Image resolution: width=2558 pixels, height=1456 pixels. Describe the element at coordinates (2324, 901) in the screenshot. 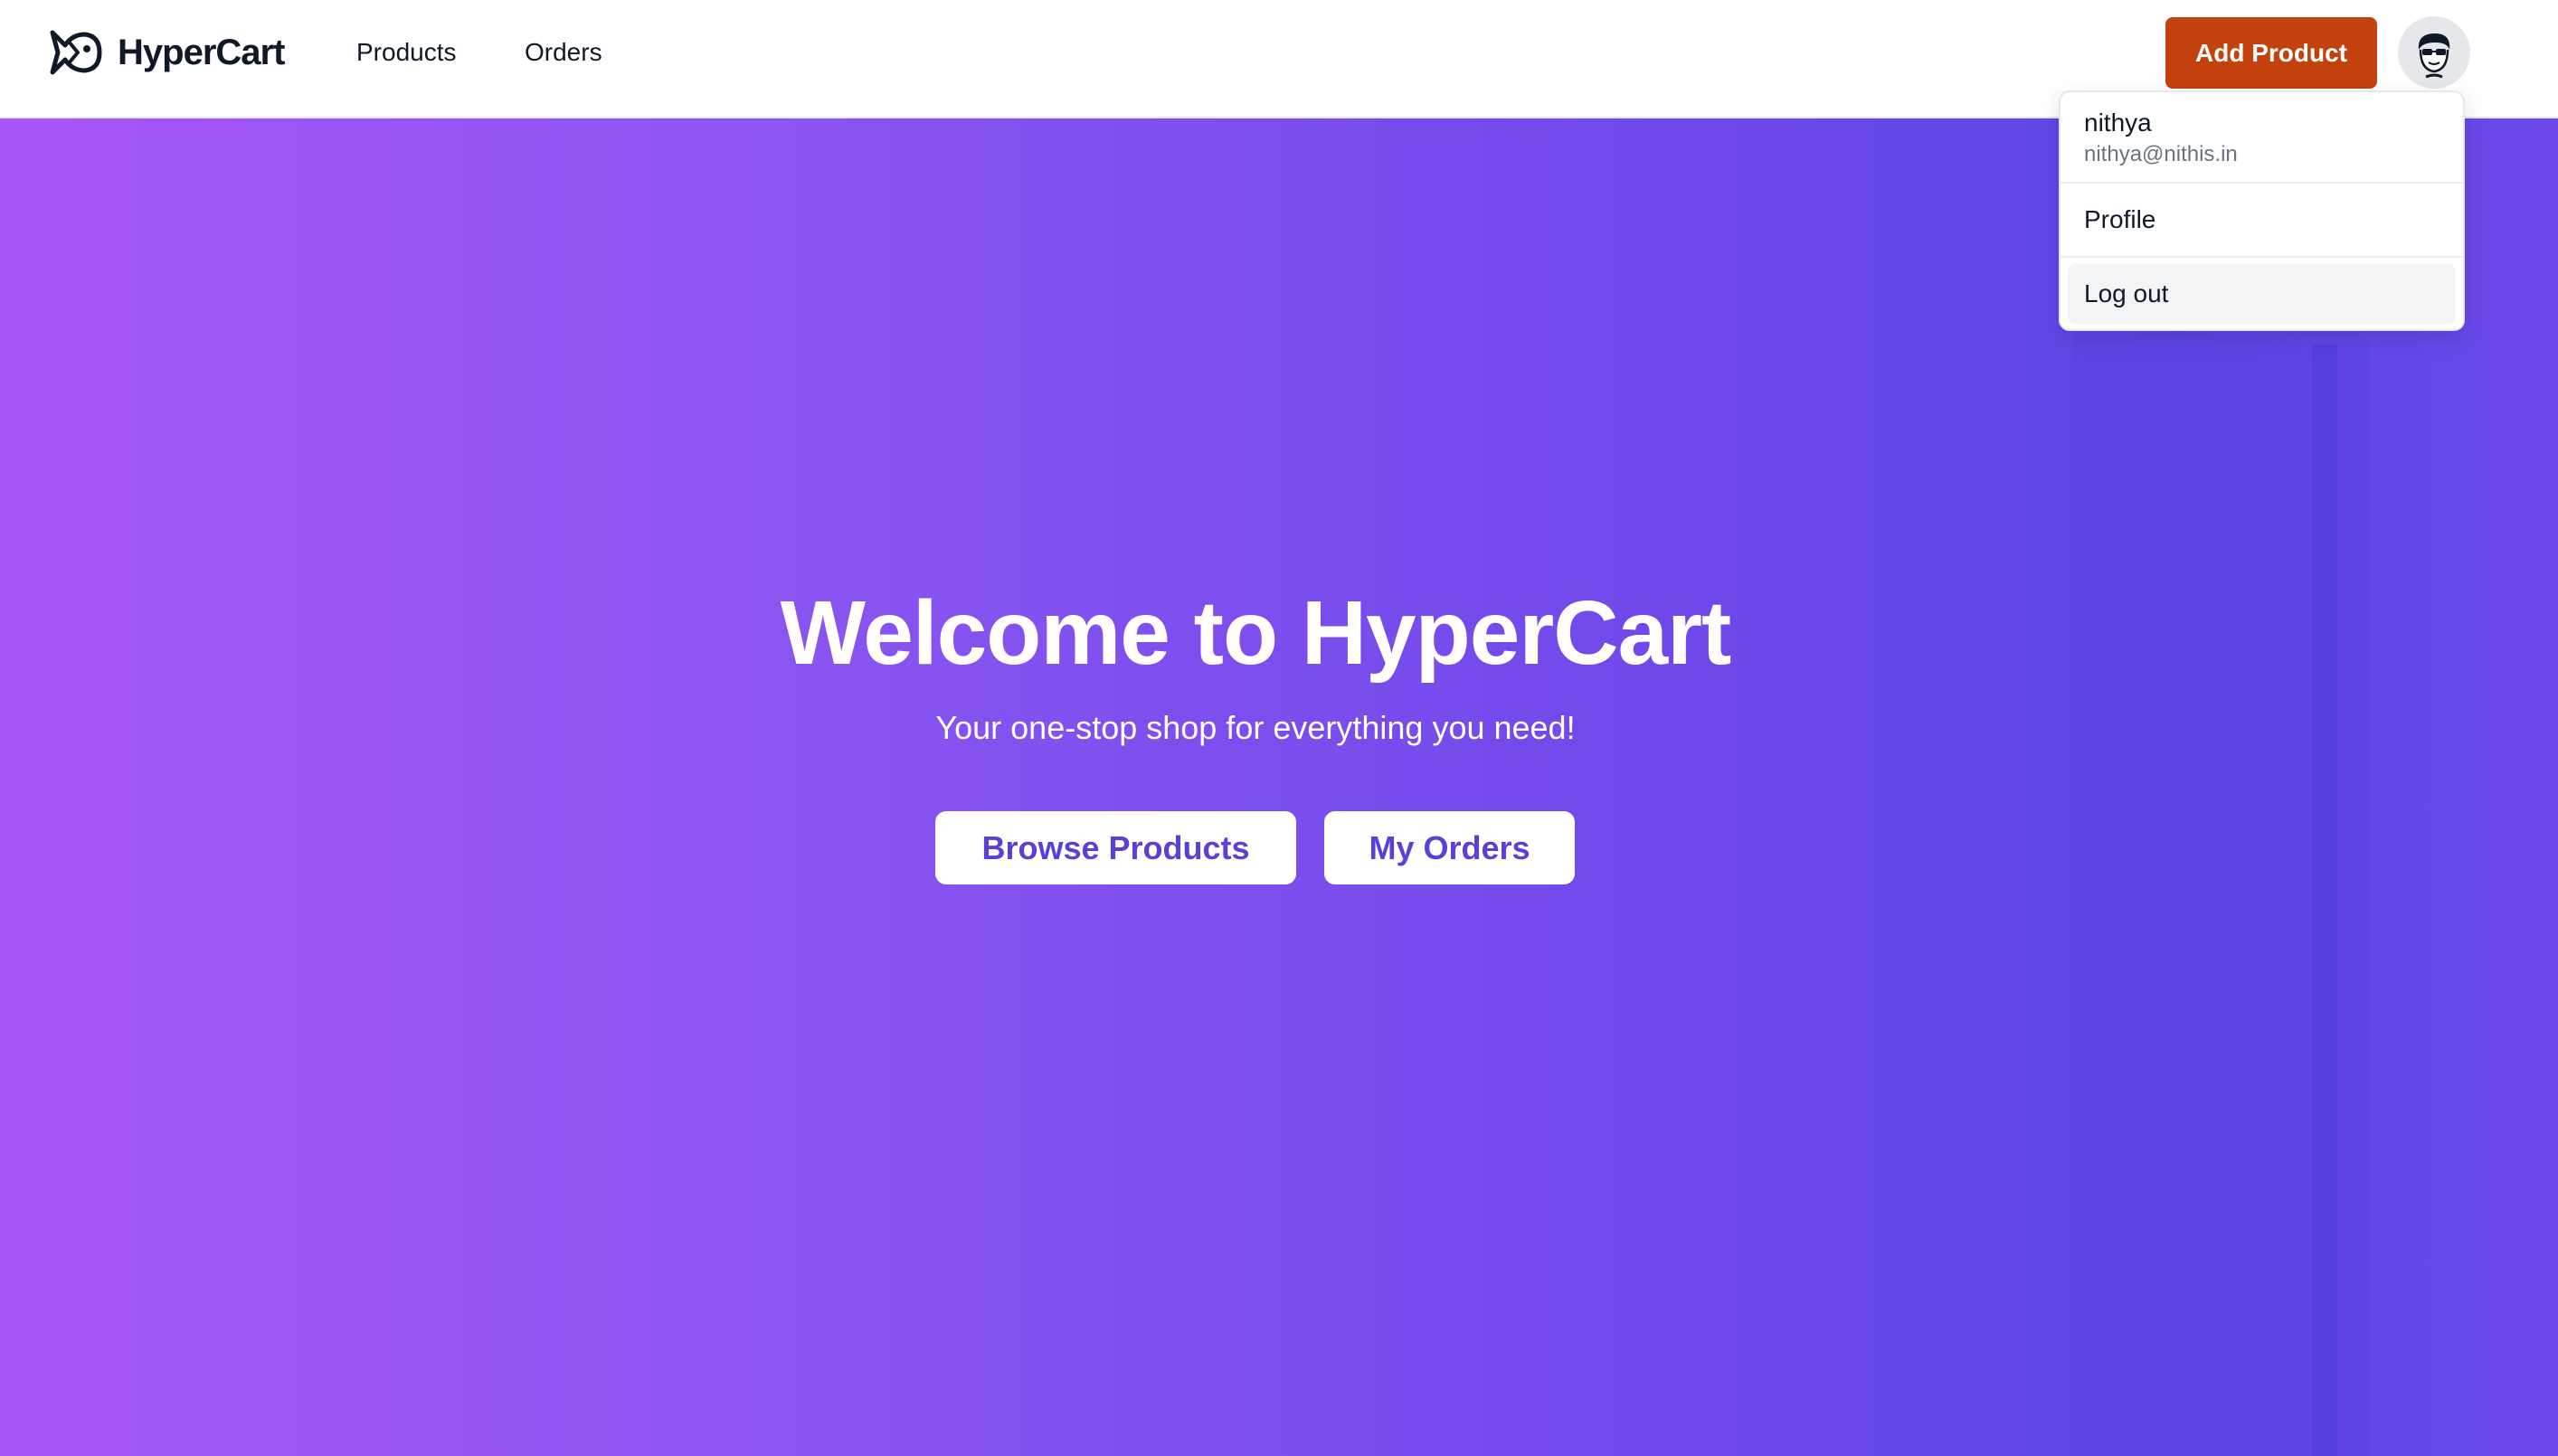

I see `hero-background-stripe` at that location.